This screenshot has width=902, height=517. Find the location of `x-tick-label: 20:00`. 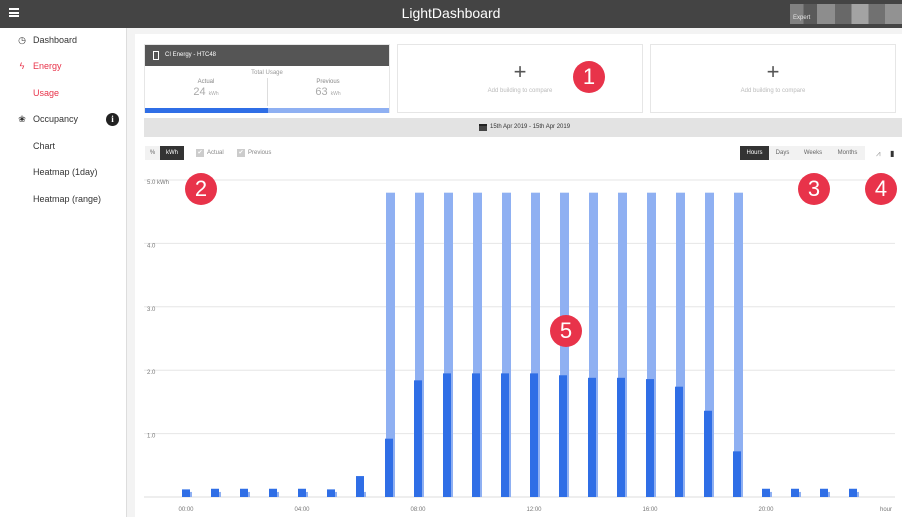

x-tick-label: 20:00 is located at coordinates (766, 510).